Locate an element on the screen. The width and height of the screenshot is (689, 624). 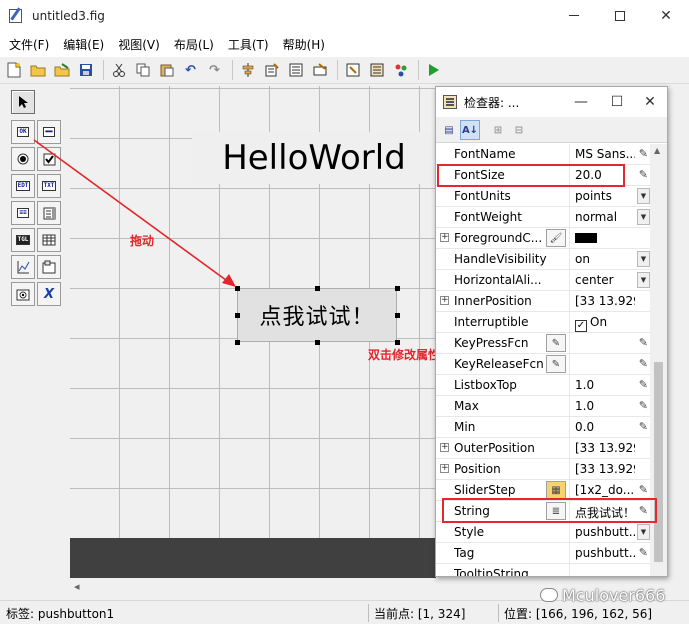
property-name: Max is located at coordinates (466, 406).